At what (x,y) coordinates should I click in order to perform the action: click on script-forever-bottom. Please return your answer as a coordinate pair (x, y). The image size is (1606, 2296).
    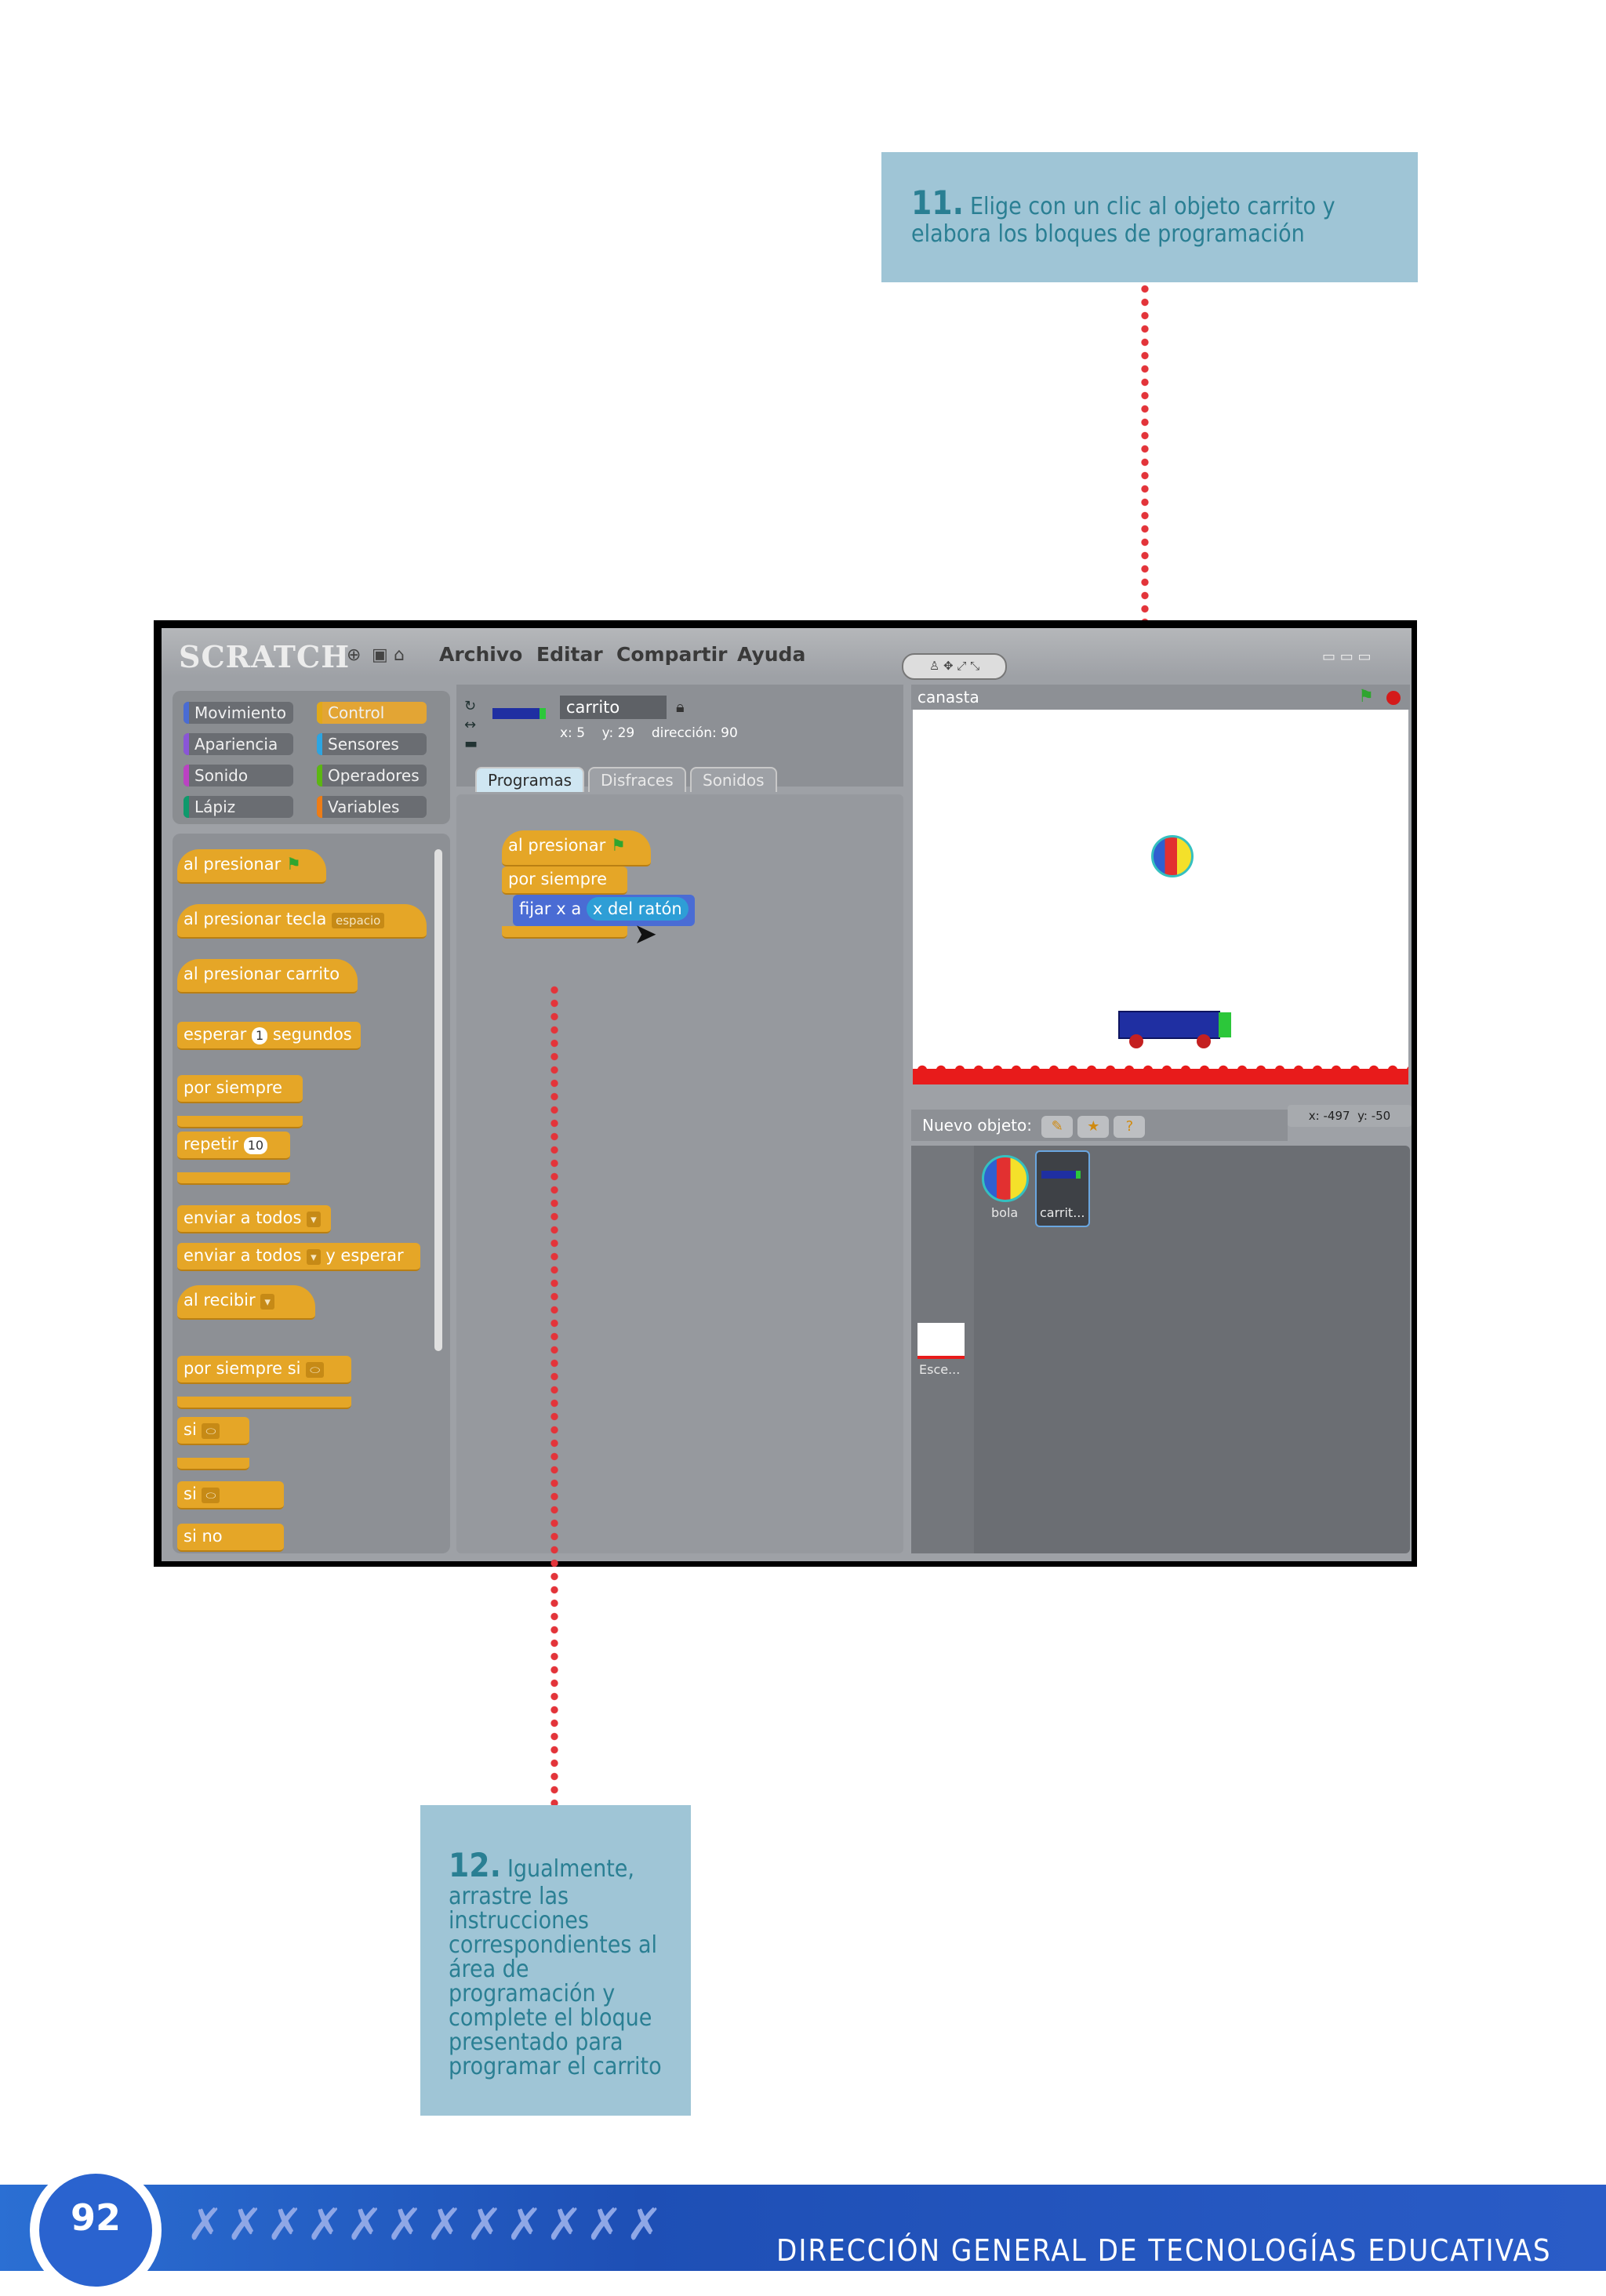
    Looking at the image, I should click on (564, 932).